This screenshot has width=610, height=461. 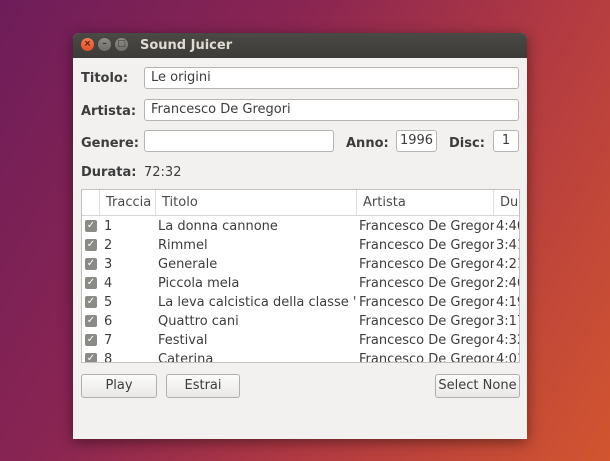 What do you see at coordinates (257, 340) in the screenshot?
I see `track-title: Festival` at bounding box center [257, 340].